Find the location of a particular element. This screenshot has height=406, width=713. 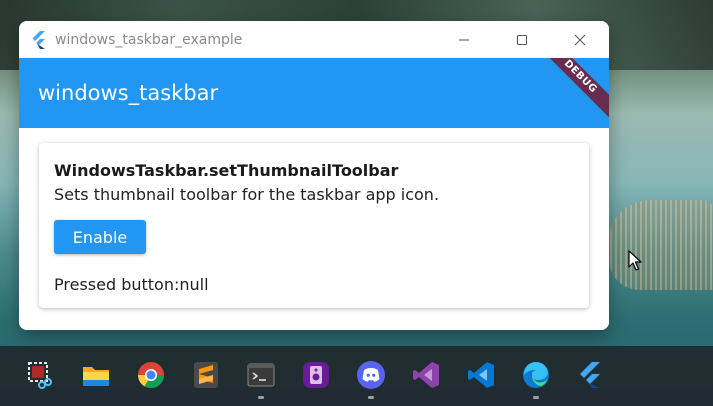

file-explorer-icon is located at coordinates (96, 376).